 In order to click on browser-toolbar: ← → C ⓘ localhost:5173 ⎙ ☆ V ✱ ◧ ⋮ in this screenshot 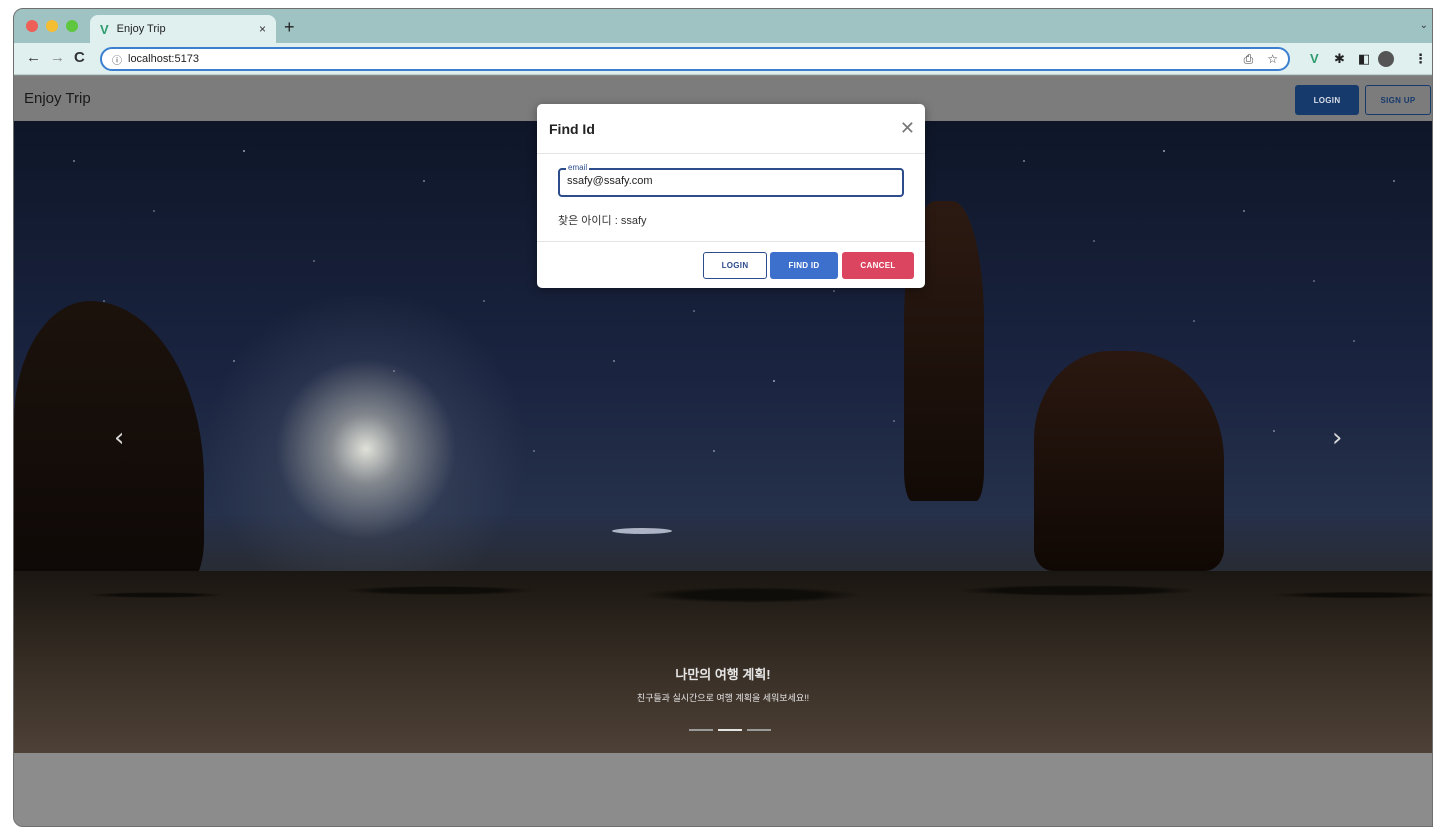, I will do `click(723, 59)`.